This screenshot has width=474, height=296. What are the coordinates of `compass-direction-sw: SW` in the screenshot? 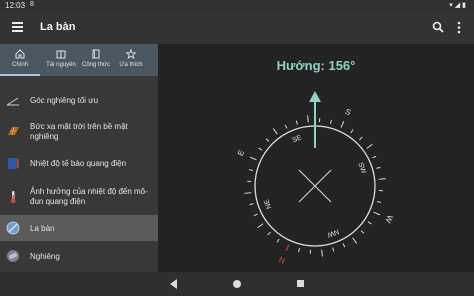 It's located at (361, 168).